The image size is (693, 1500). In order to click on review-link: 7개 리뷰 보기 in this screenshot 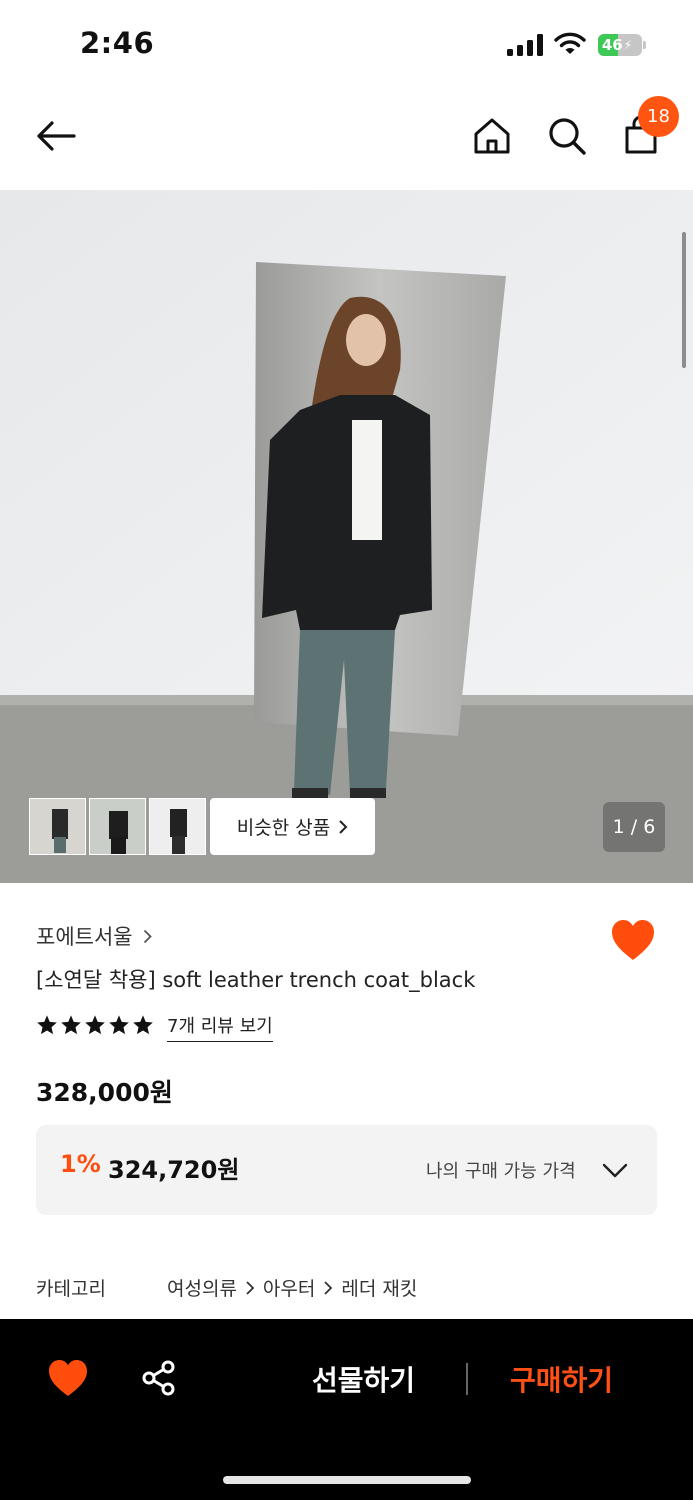, I will do `click(220, 1027)`.